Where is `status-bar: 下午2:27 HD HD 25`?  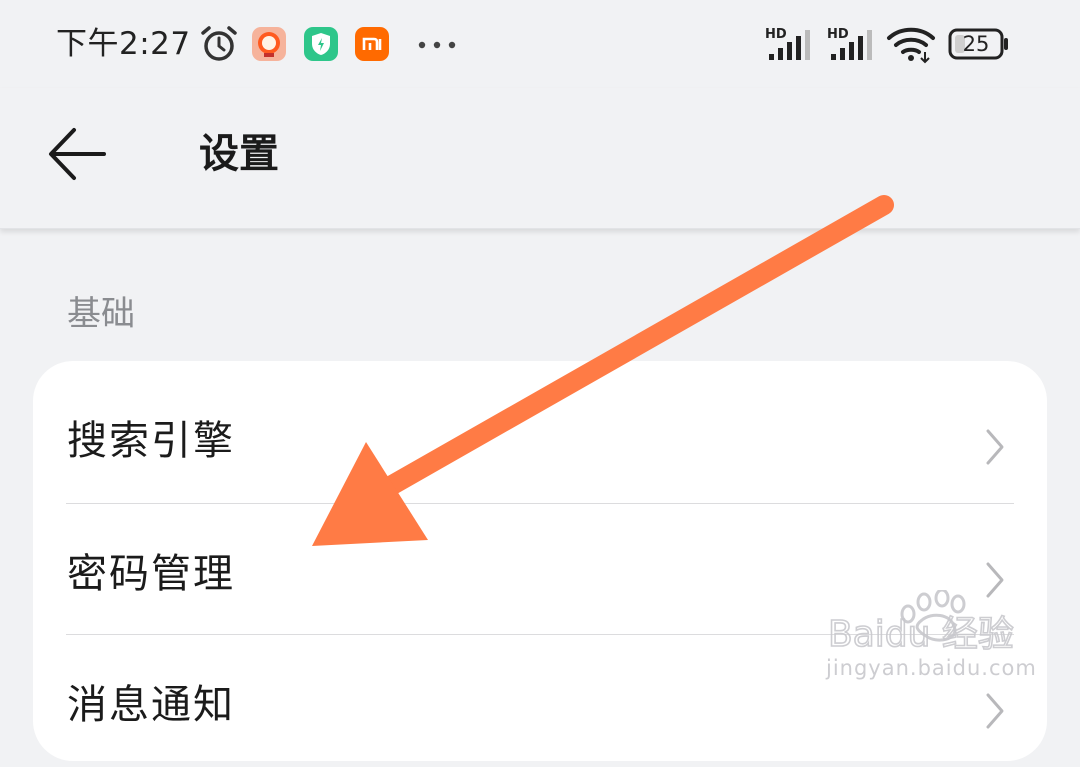 status-bar: 下午2:27 HD HD 25 is located at coordinates (540, 44).